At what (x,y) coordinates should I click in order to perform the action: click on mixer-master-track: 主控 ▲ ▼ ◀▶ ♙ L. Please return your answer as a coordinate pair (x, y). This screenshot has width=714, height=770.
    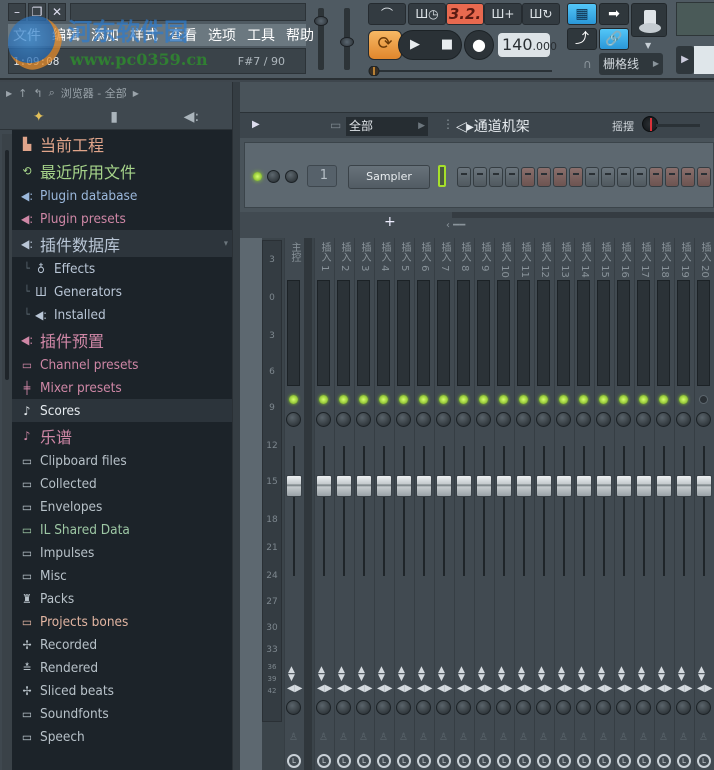
    Looking at the image, I should click on (294, 504).